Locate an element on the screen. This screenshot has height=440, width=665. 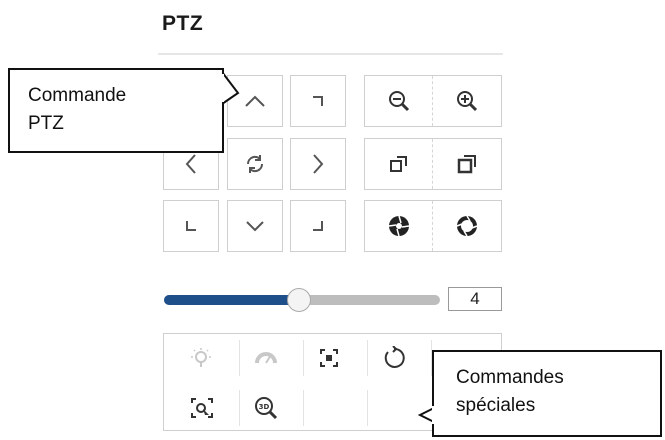
callout-special-line2: spéciales is located at coordinates (496, 405).